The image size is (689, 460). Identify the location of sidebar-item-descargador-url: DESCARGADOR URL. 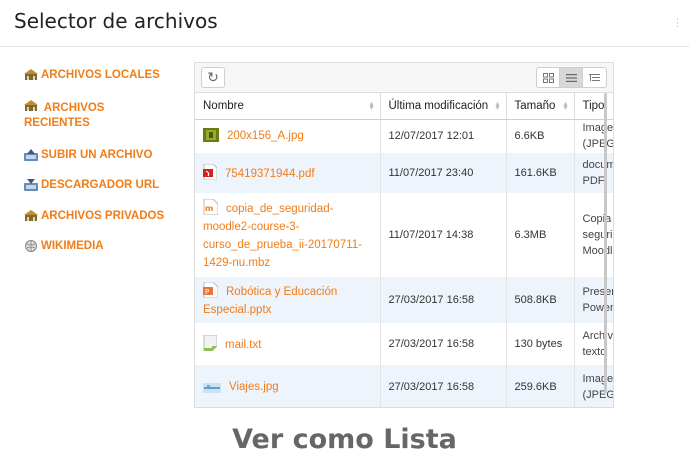
(91, 185).